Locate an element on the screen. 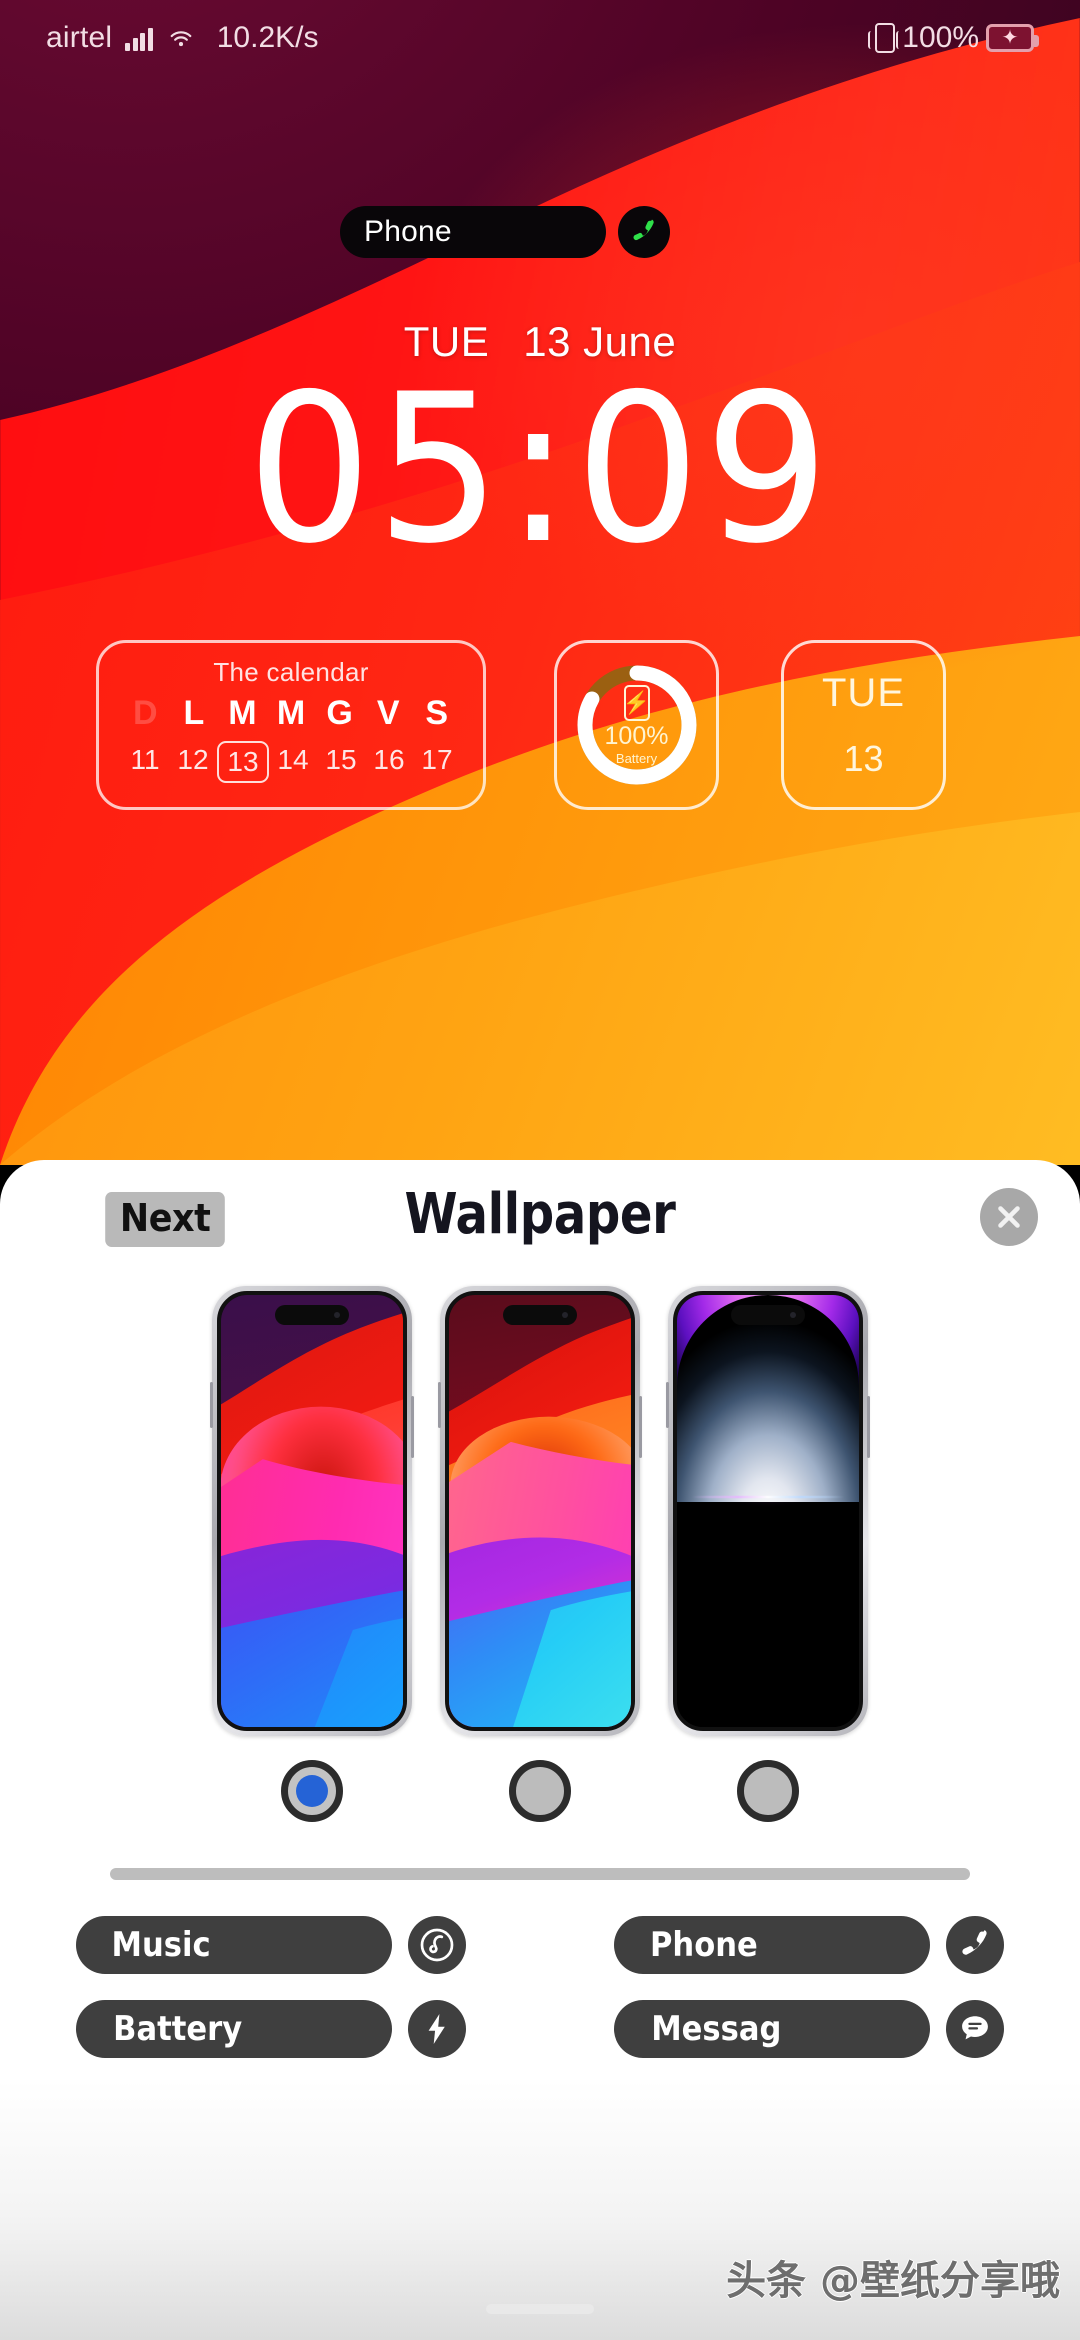  shortcut-battery-label: Battery is located at coordinates (178, 2029).